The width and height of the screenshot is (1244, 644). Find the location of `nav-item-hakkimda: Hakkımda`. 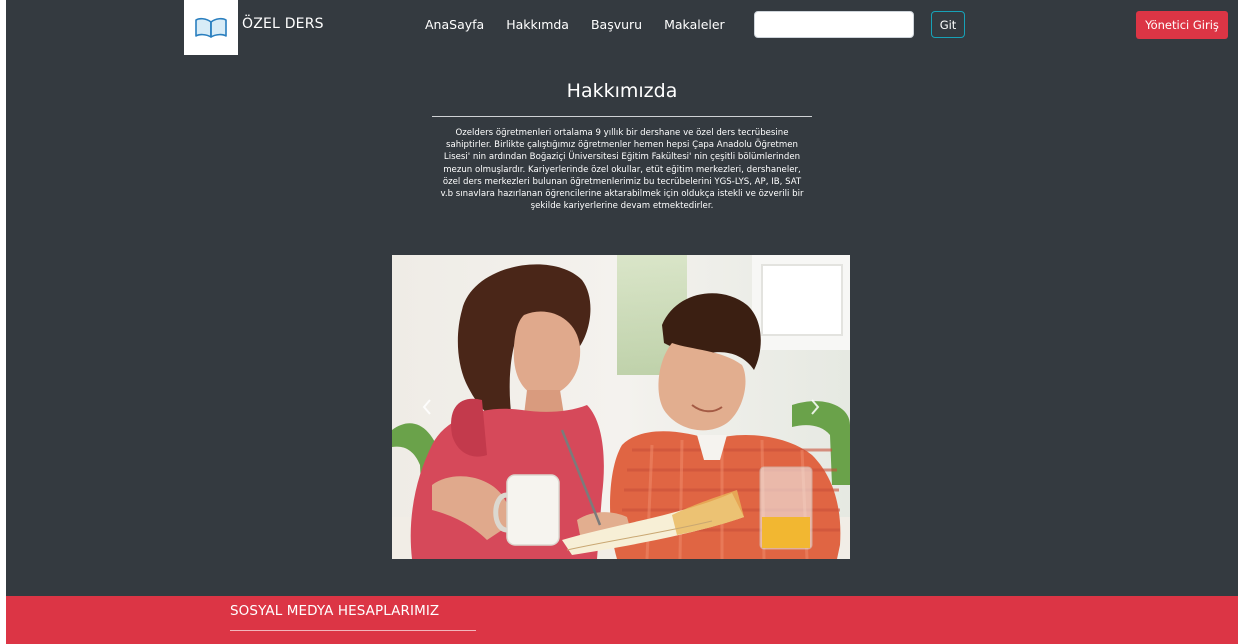

nav-item-hakkimda: Hakkımda is located at coordinates (537, 24).